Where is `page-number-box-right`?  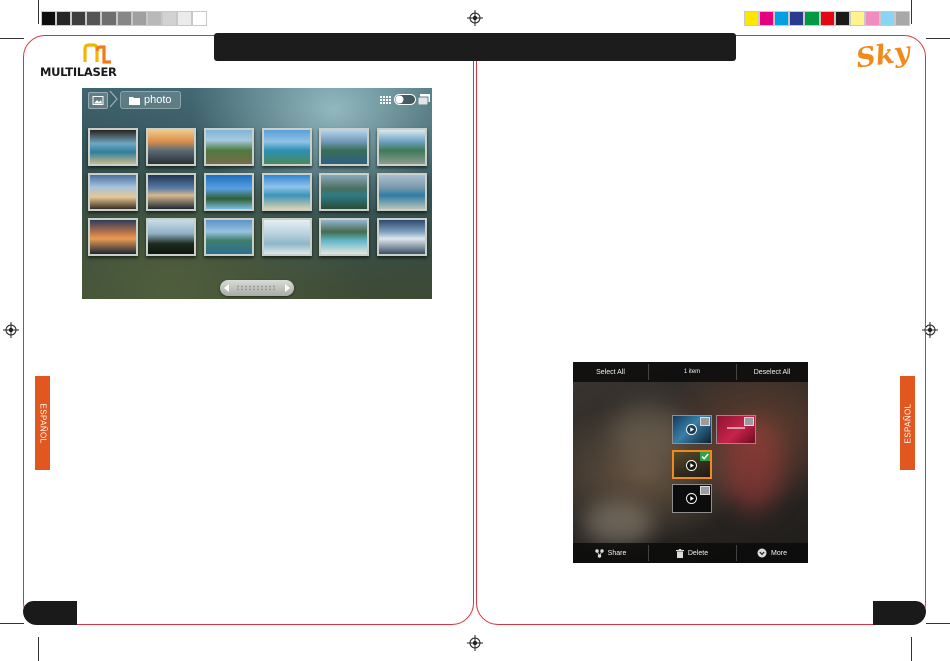
page-number-box-right is located at coordinates (899, 613).